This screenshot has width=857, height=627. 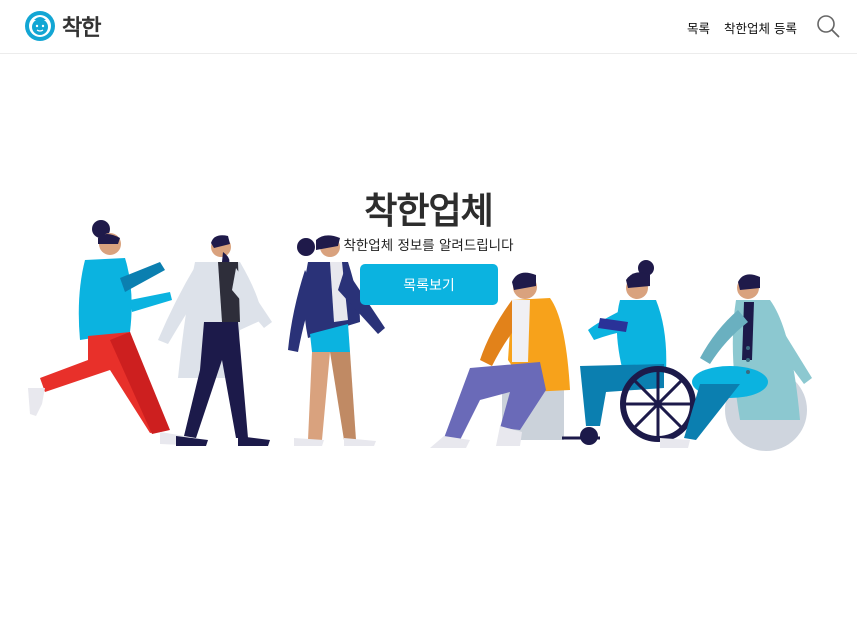 What do you see at coordinates (828, 26) in the screenshot?
I see `search-icon` at bounding box center [828, 26].